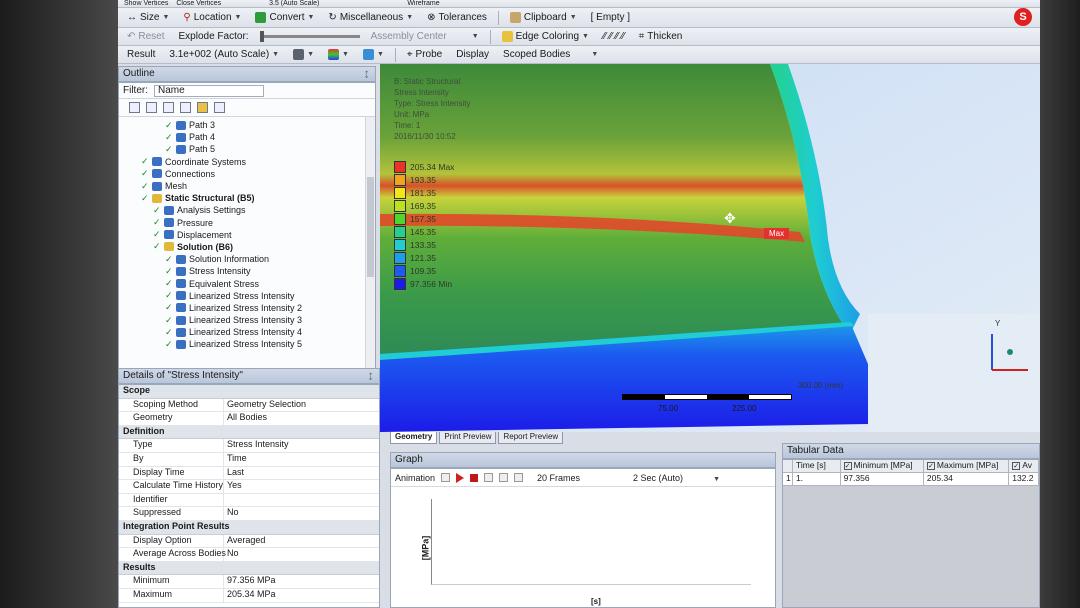 The image size is (1080, 608). I want to click on column-header: ✓ Maximum [MPa], so click(966, 466).